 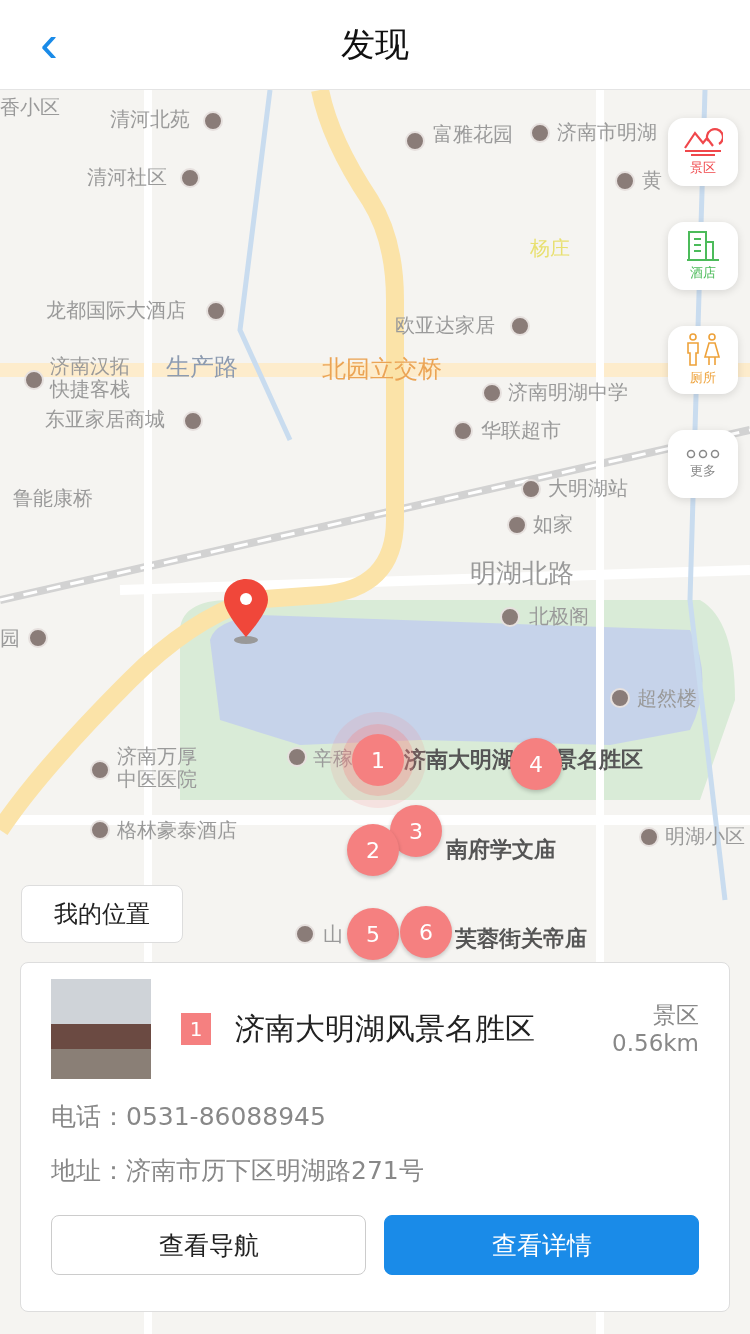 What do you see at coordinates (676, 1015) in the screenshot?
I see `place-category: 景区` at bounding box center [676, 1015].